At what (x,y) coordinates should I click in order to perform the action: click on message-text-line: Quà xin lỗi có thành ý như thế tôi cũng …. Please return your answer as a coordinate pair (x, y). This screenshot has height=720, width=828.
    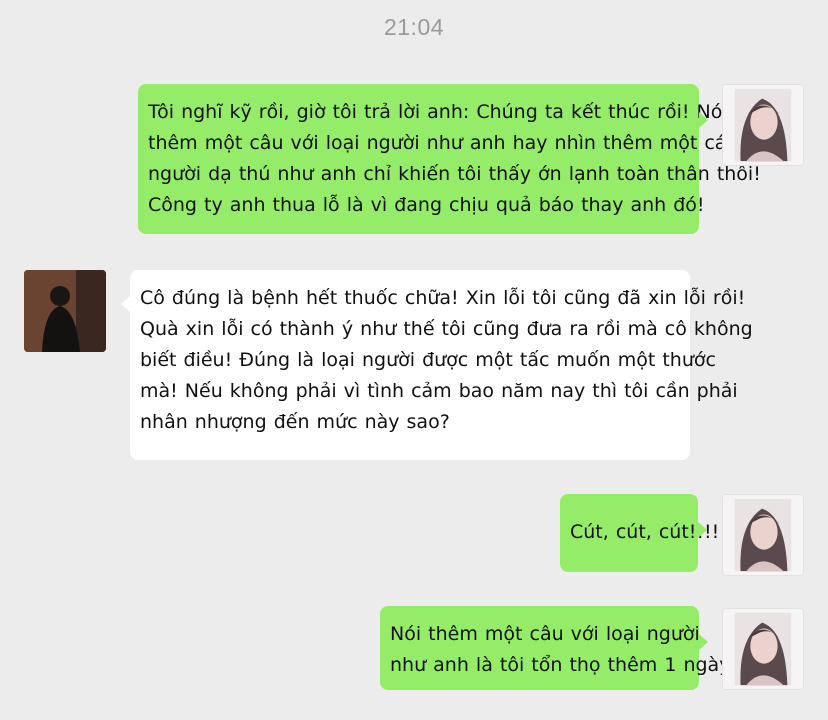
    Looking at the image, I should click on (446, 329).